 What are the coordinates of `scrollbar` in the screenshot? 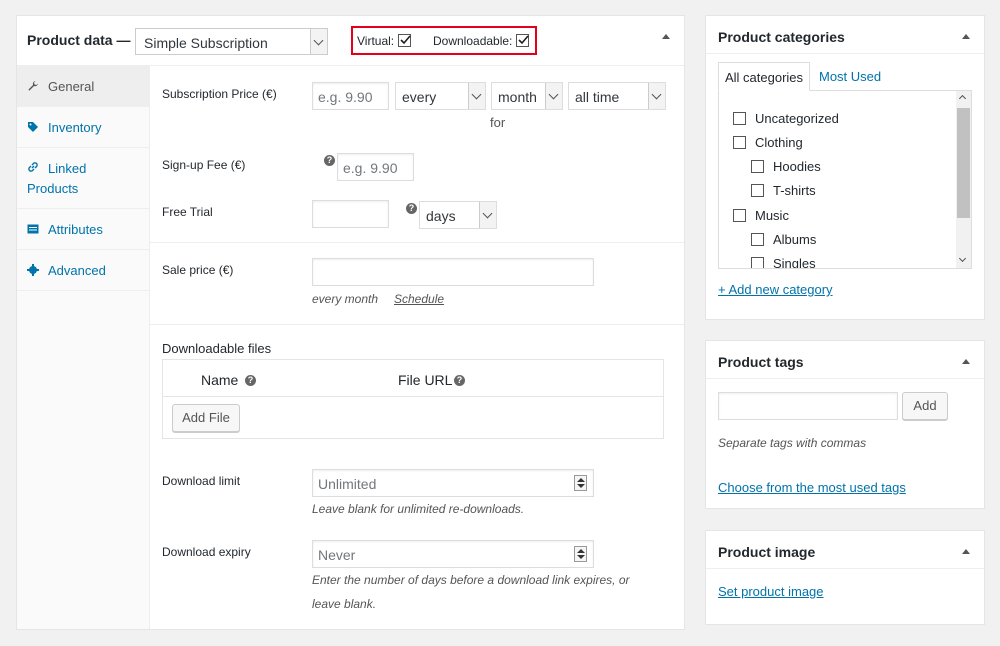 It's located at (963, 179).